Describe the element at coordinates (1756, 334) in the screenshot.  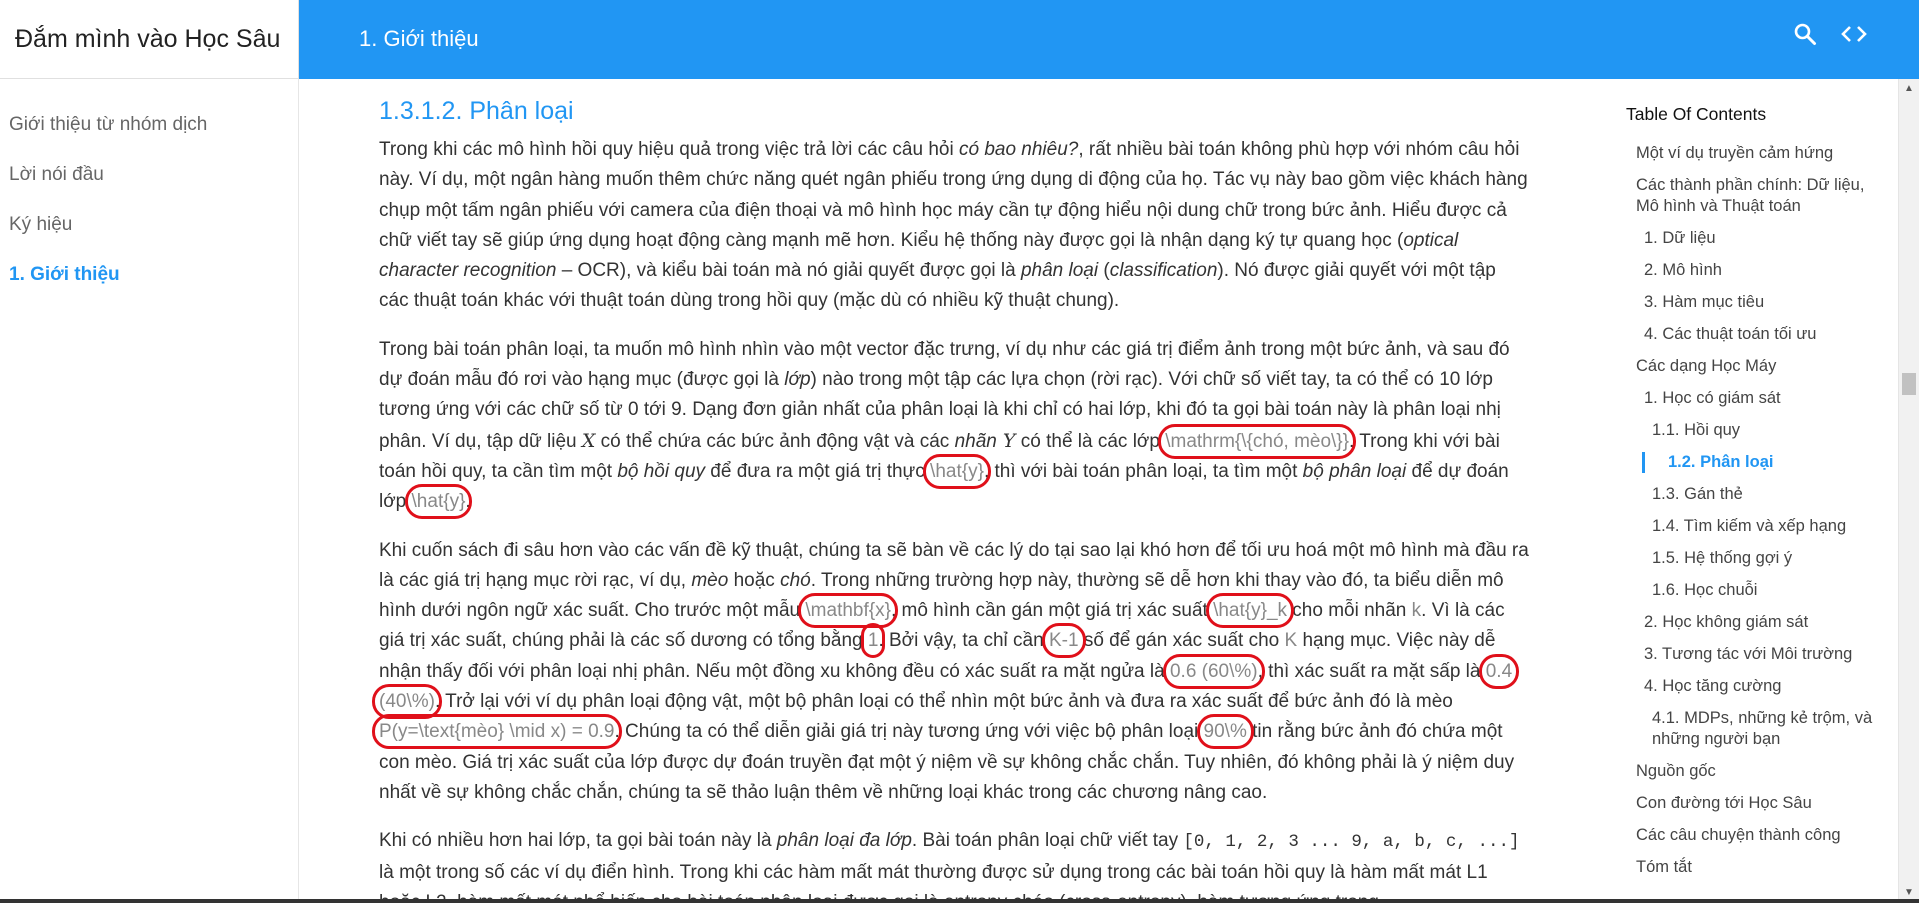
I see `toc-item: 4. Các thuật toán tối ưu` at that location.